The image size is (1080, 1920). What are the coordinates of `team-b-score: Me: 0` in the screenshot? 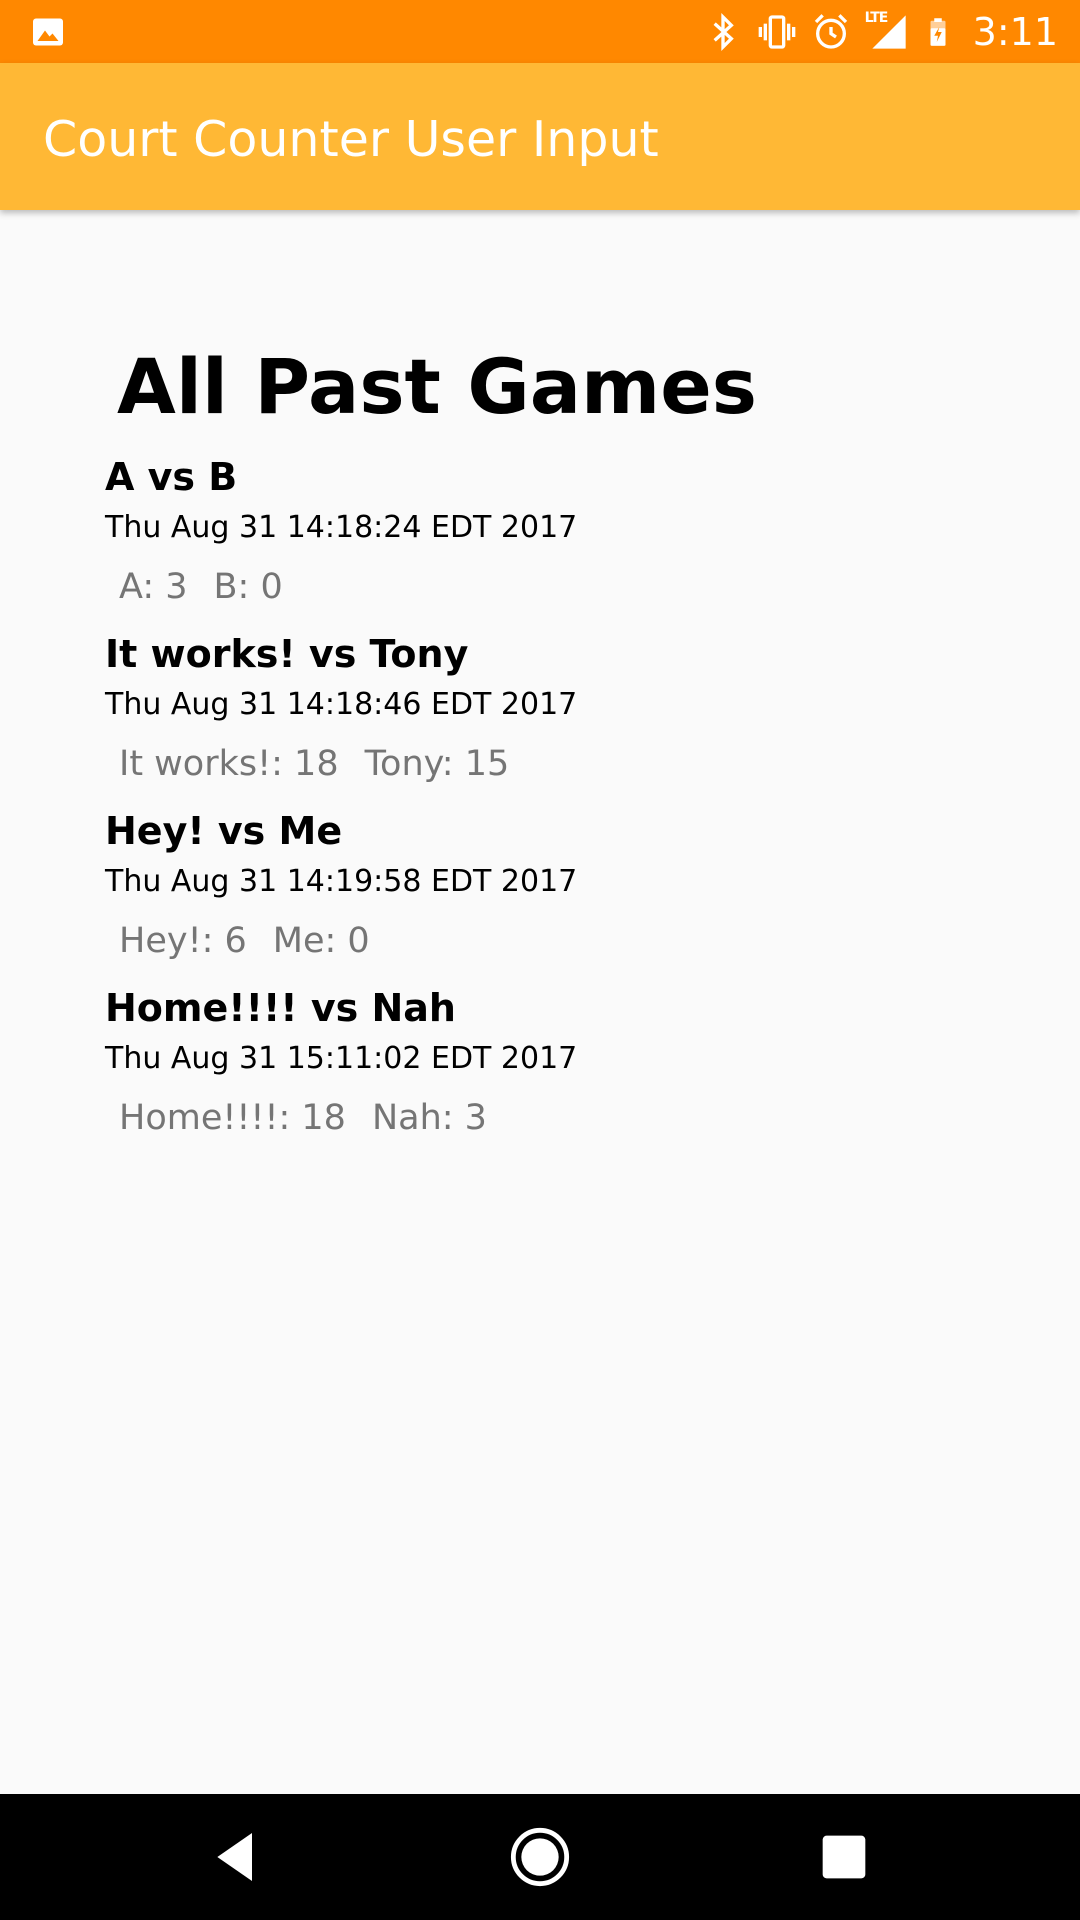 It's located at (321, 941).